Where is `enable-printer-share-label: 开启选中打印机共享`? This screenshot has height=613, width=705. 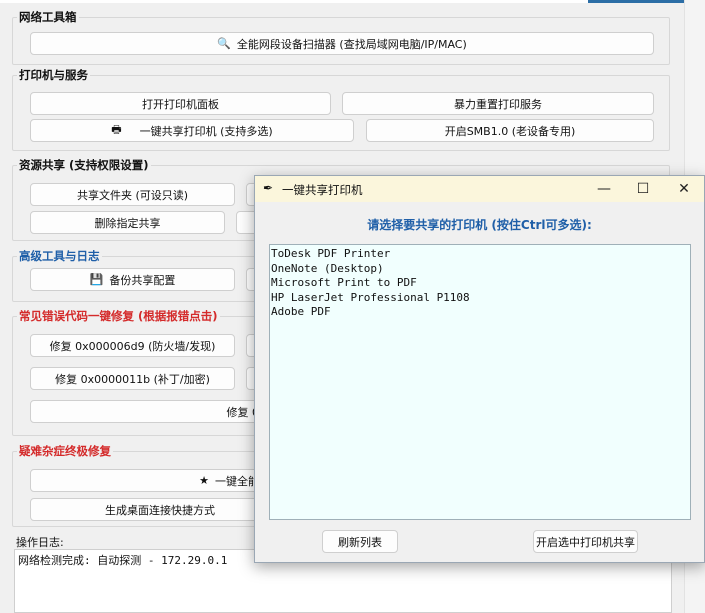 enable-printer-share-label: 开启选中打印机共享 is located at coordinates (585, 542).